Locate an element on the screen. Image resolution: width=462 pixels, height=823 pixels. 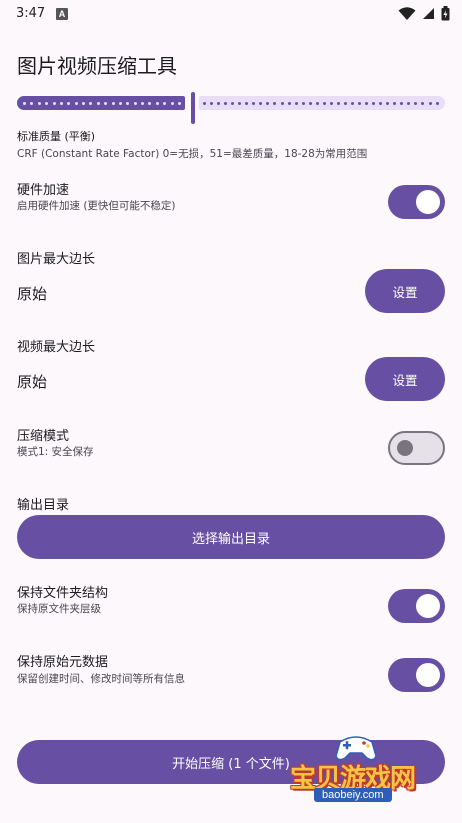
video-max-edge-value: 原始 is located at coordinates (32, 382).